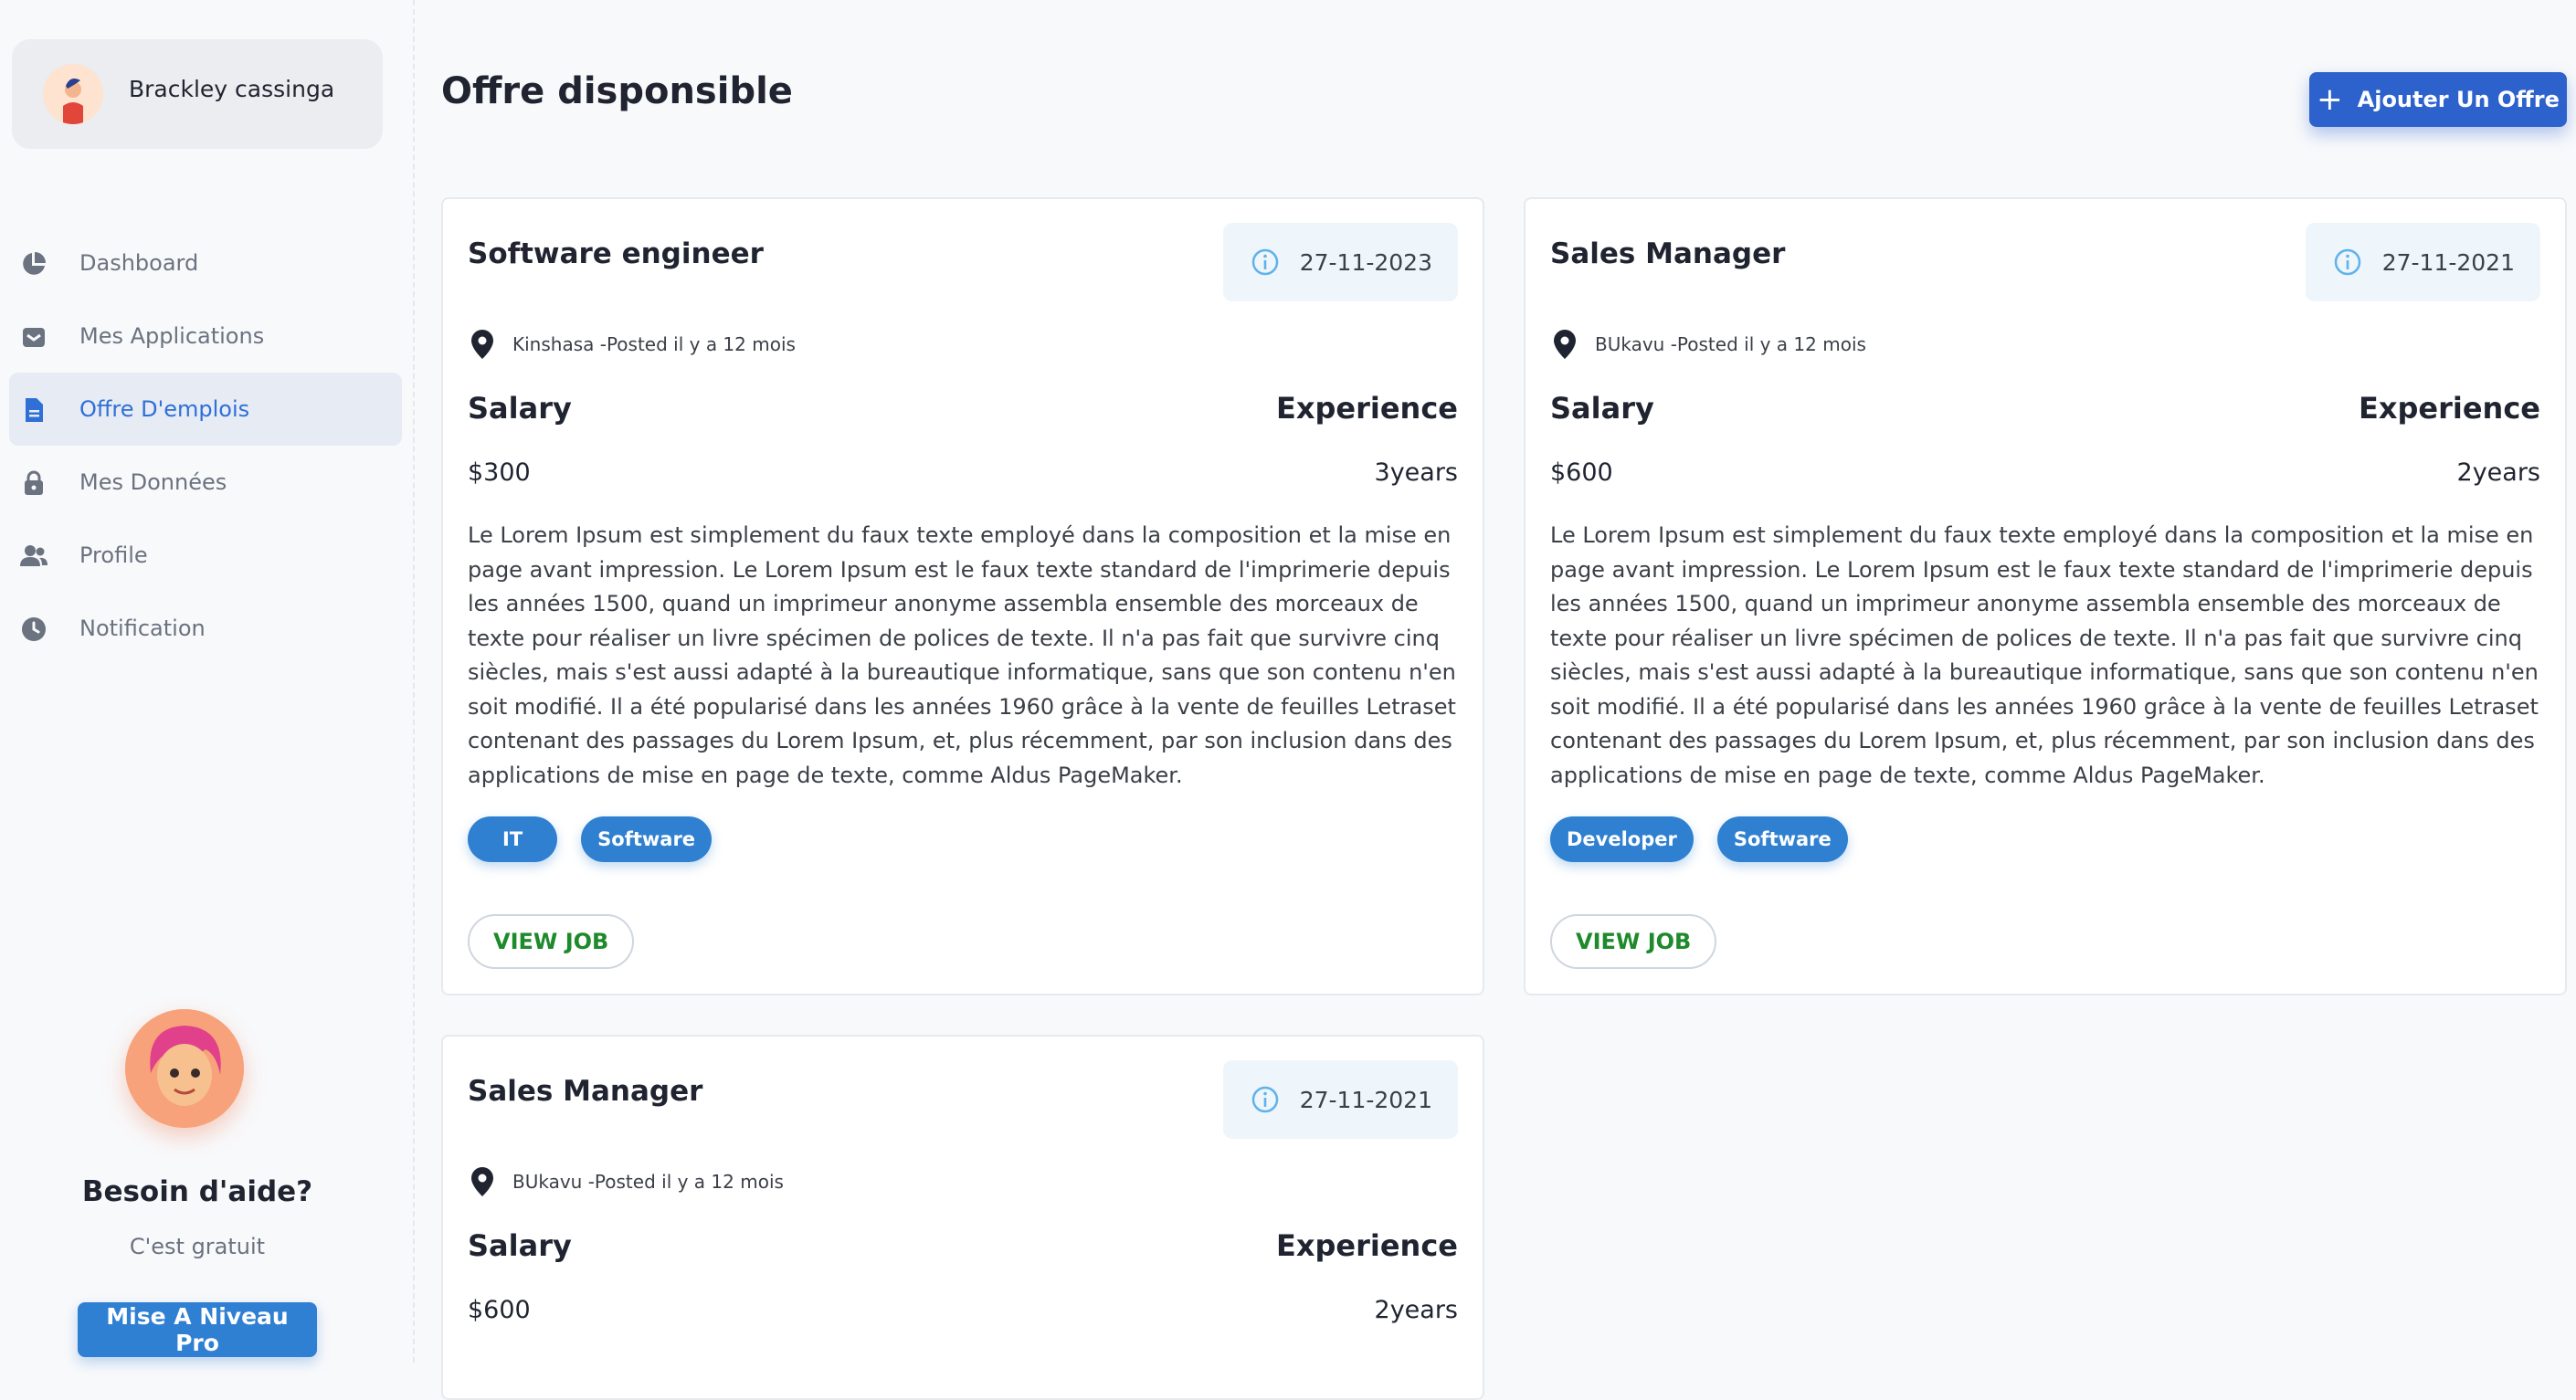  Describe the element at coordinates (34, 482) in the screenshot. I see `lock-icon` at that location.